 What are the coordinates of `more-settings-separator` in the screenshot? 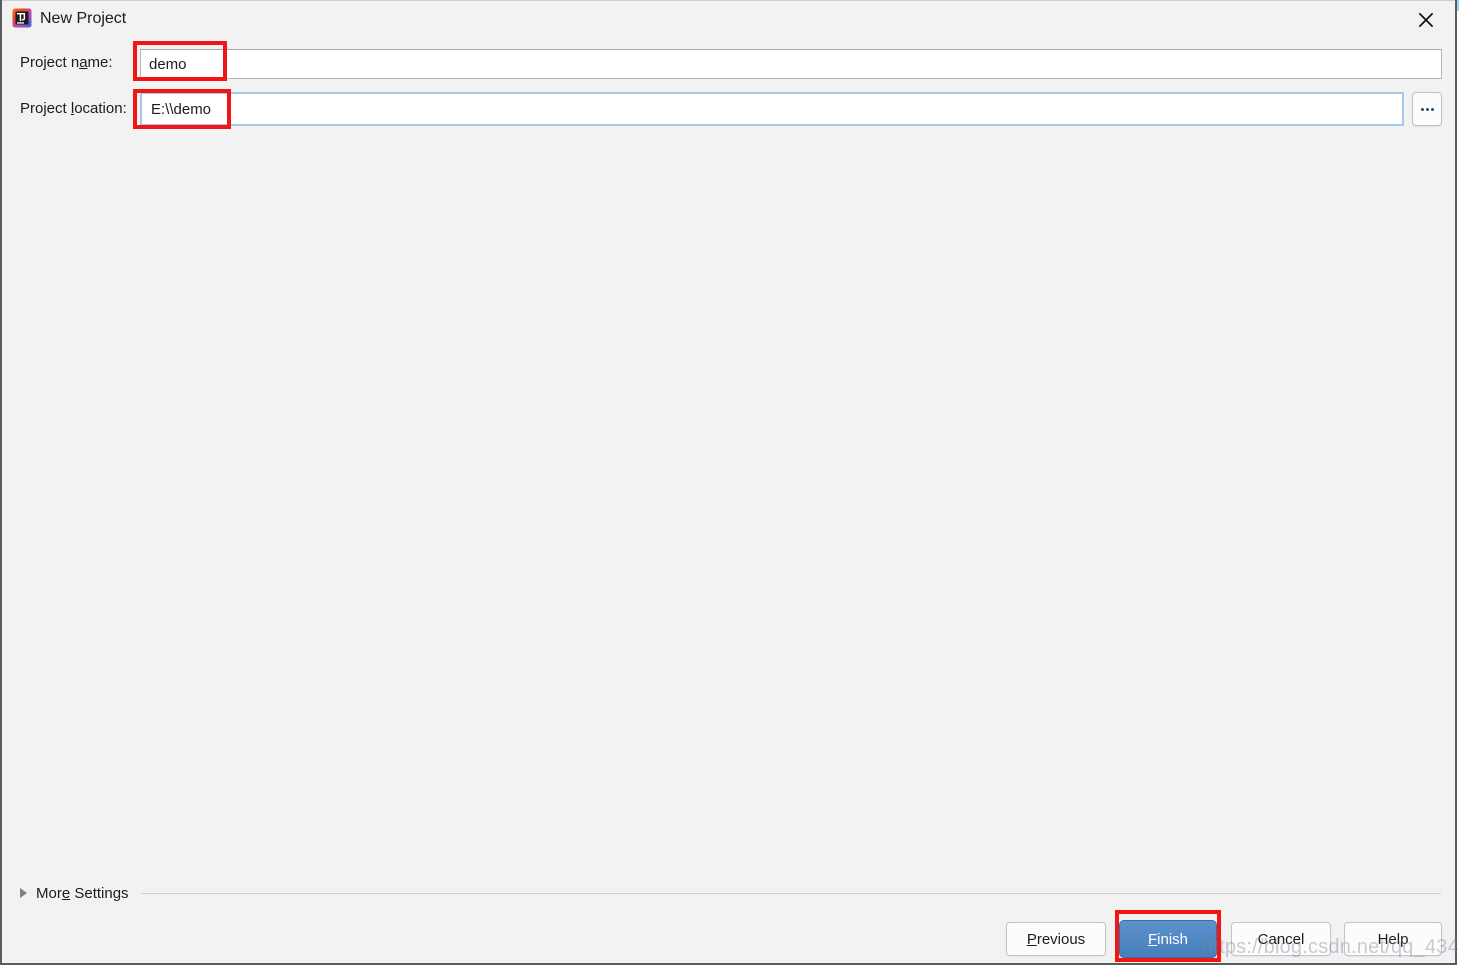 It's located at (790, 893).